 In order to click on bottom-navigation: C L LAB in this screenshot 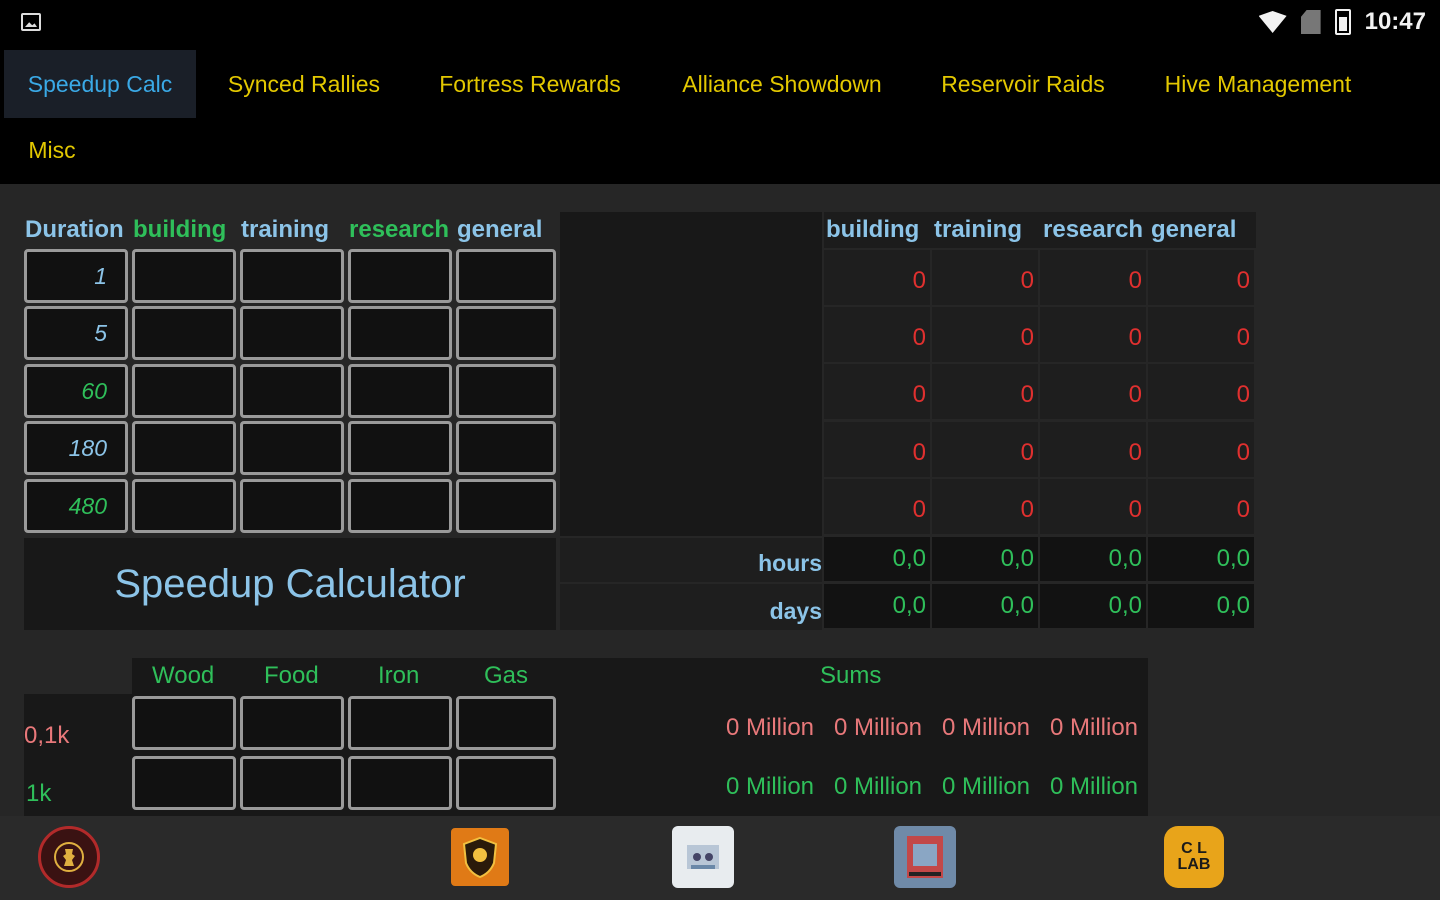, I will do `click(720, 858)`.